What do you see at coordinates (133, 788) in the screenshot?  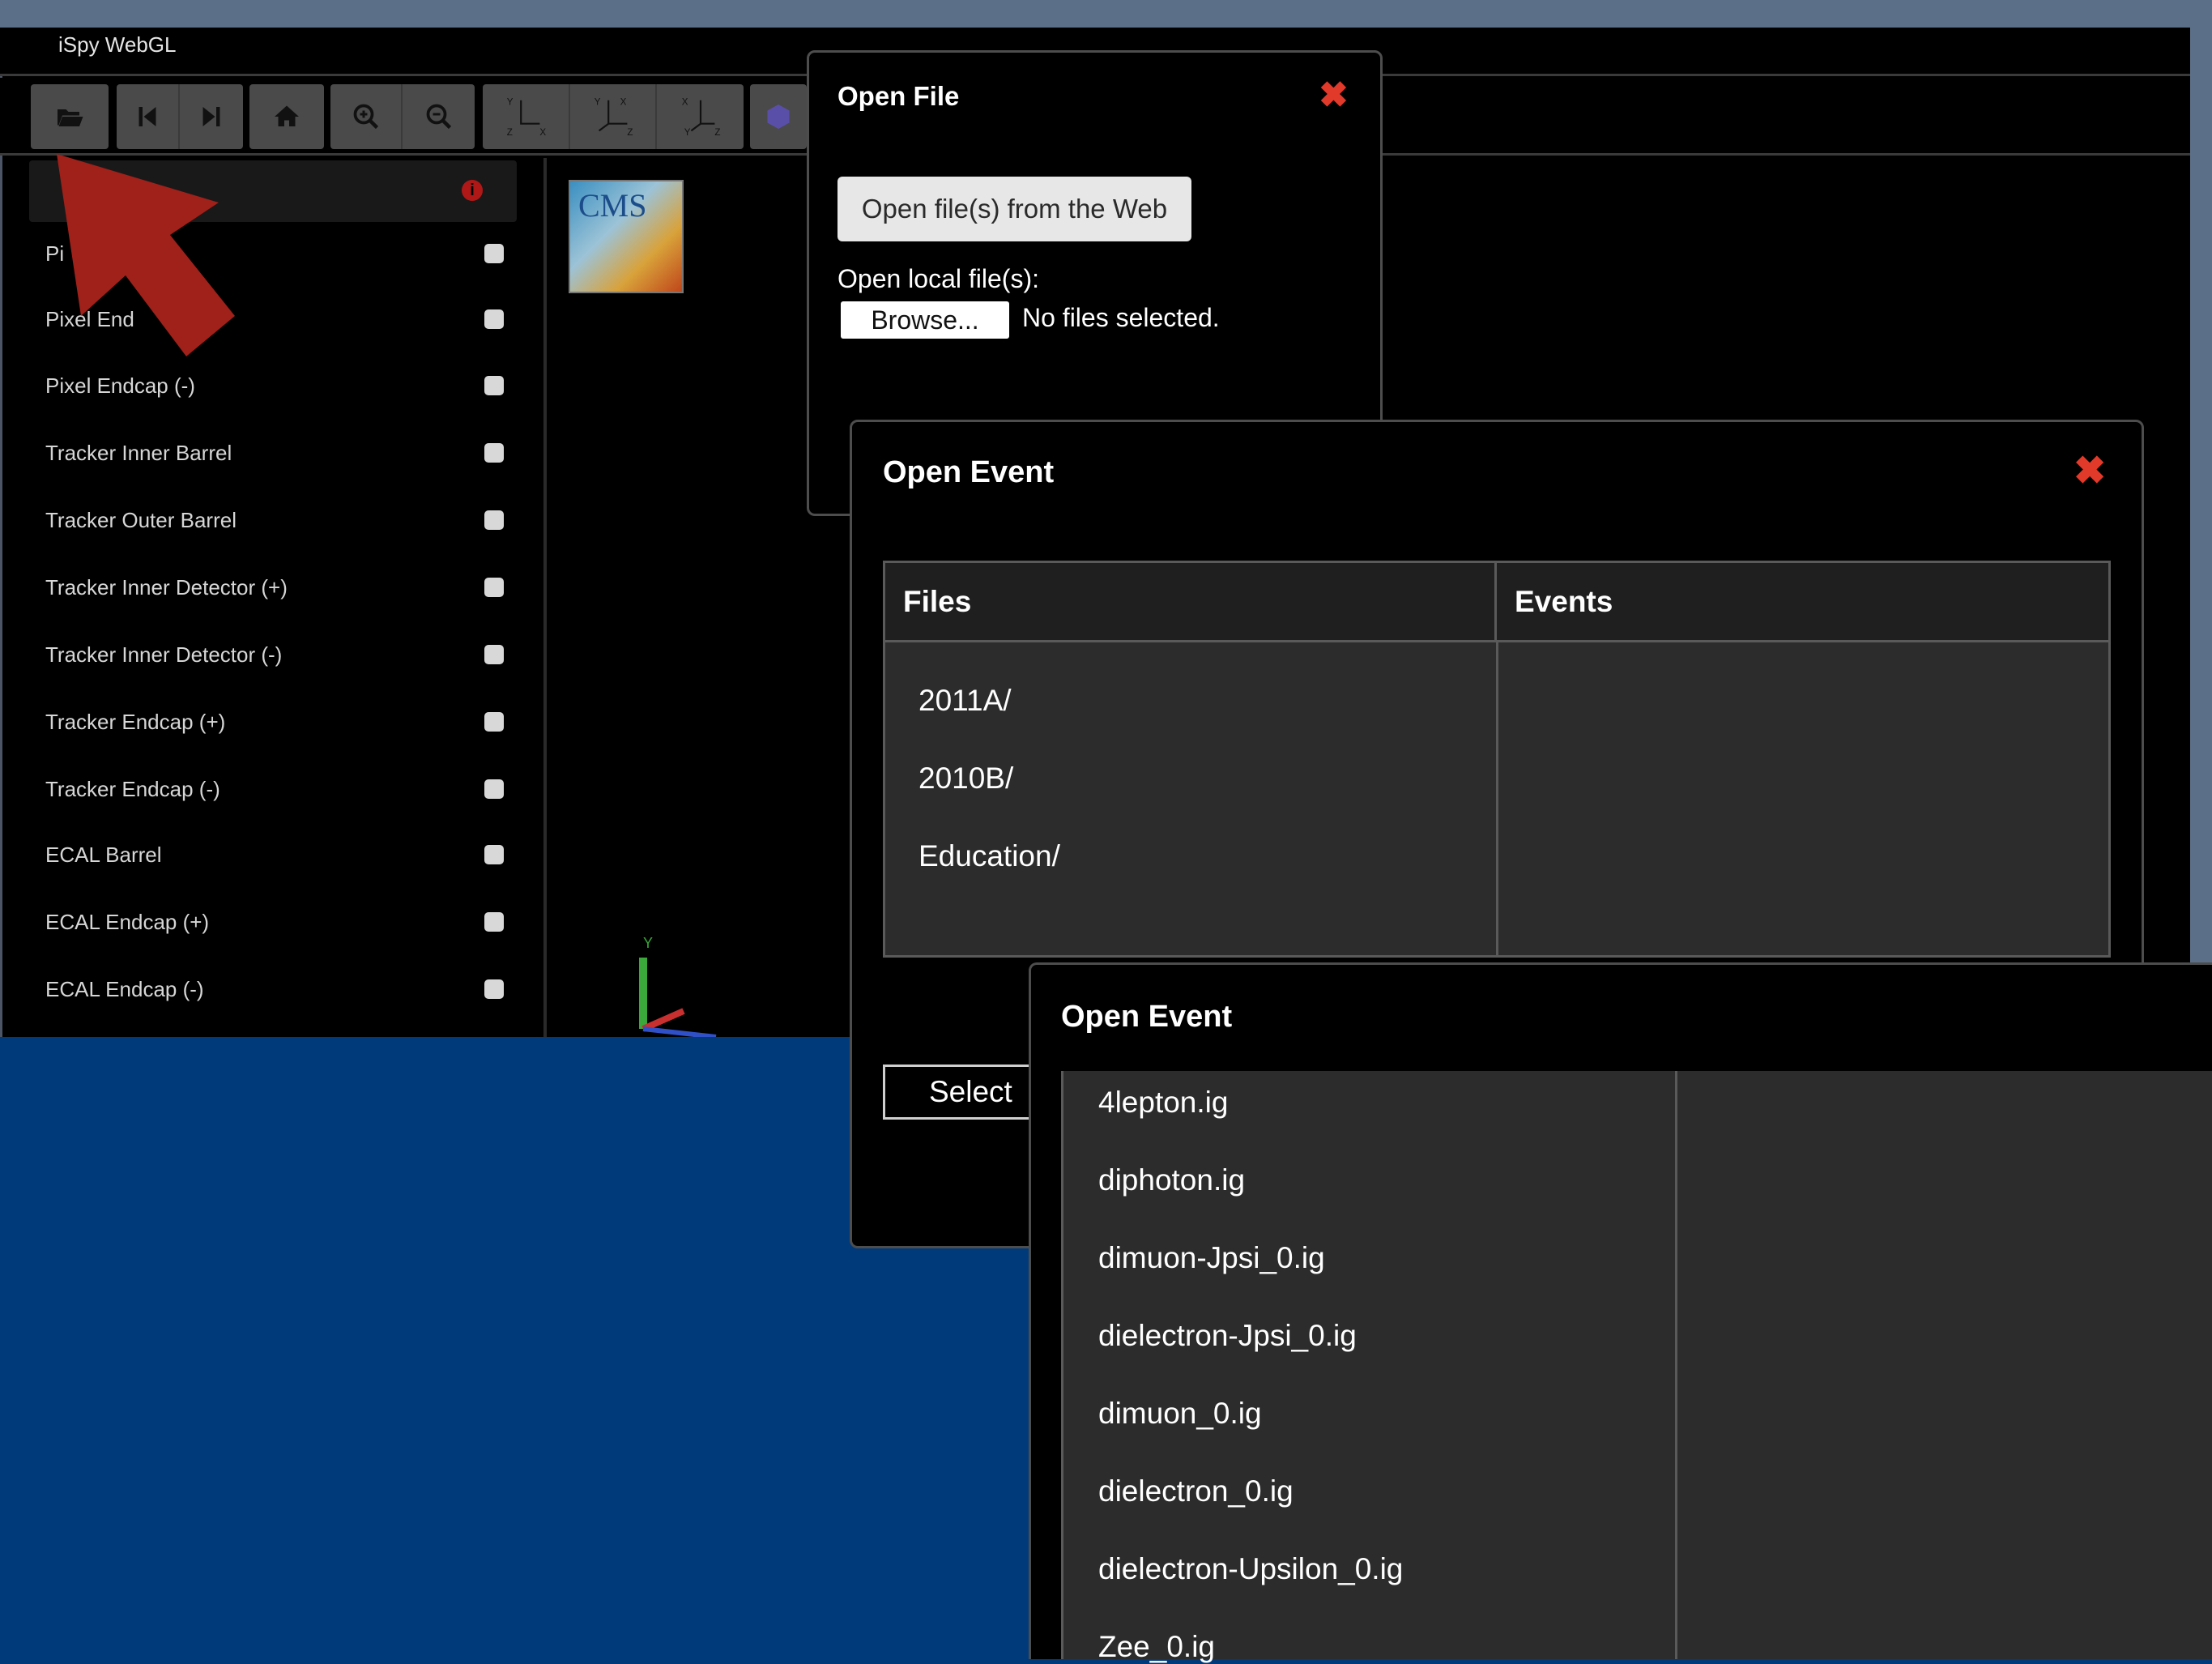 I see `sidebar-item-label: Tracker Endcap (-)` at bounding box center [133, 788].